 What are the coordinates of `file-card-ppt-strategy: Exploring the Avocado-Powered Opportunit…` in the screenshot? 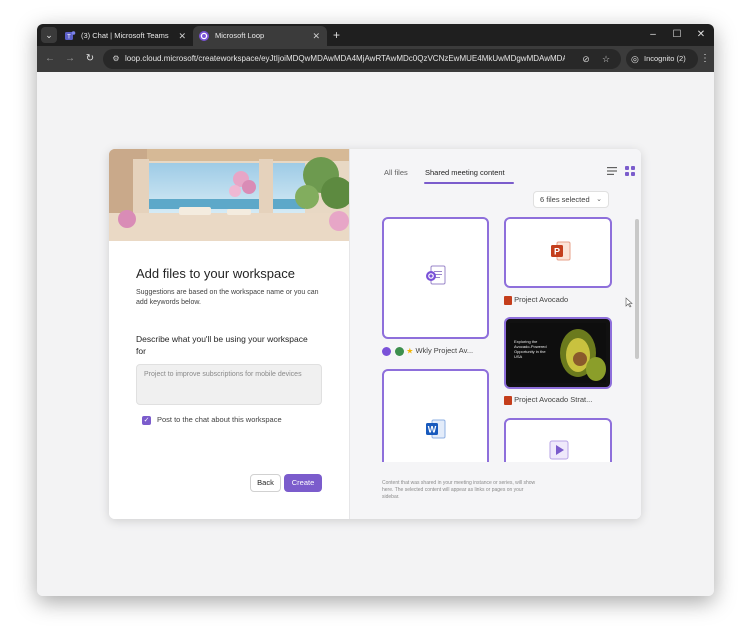 It's located at (558, 353).